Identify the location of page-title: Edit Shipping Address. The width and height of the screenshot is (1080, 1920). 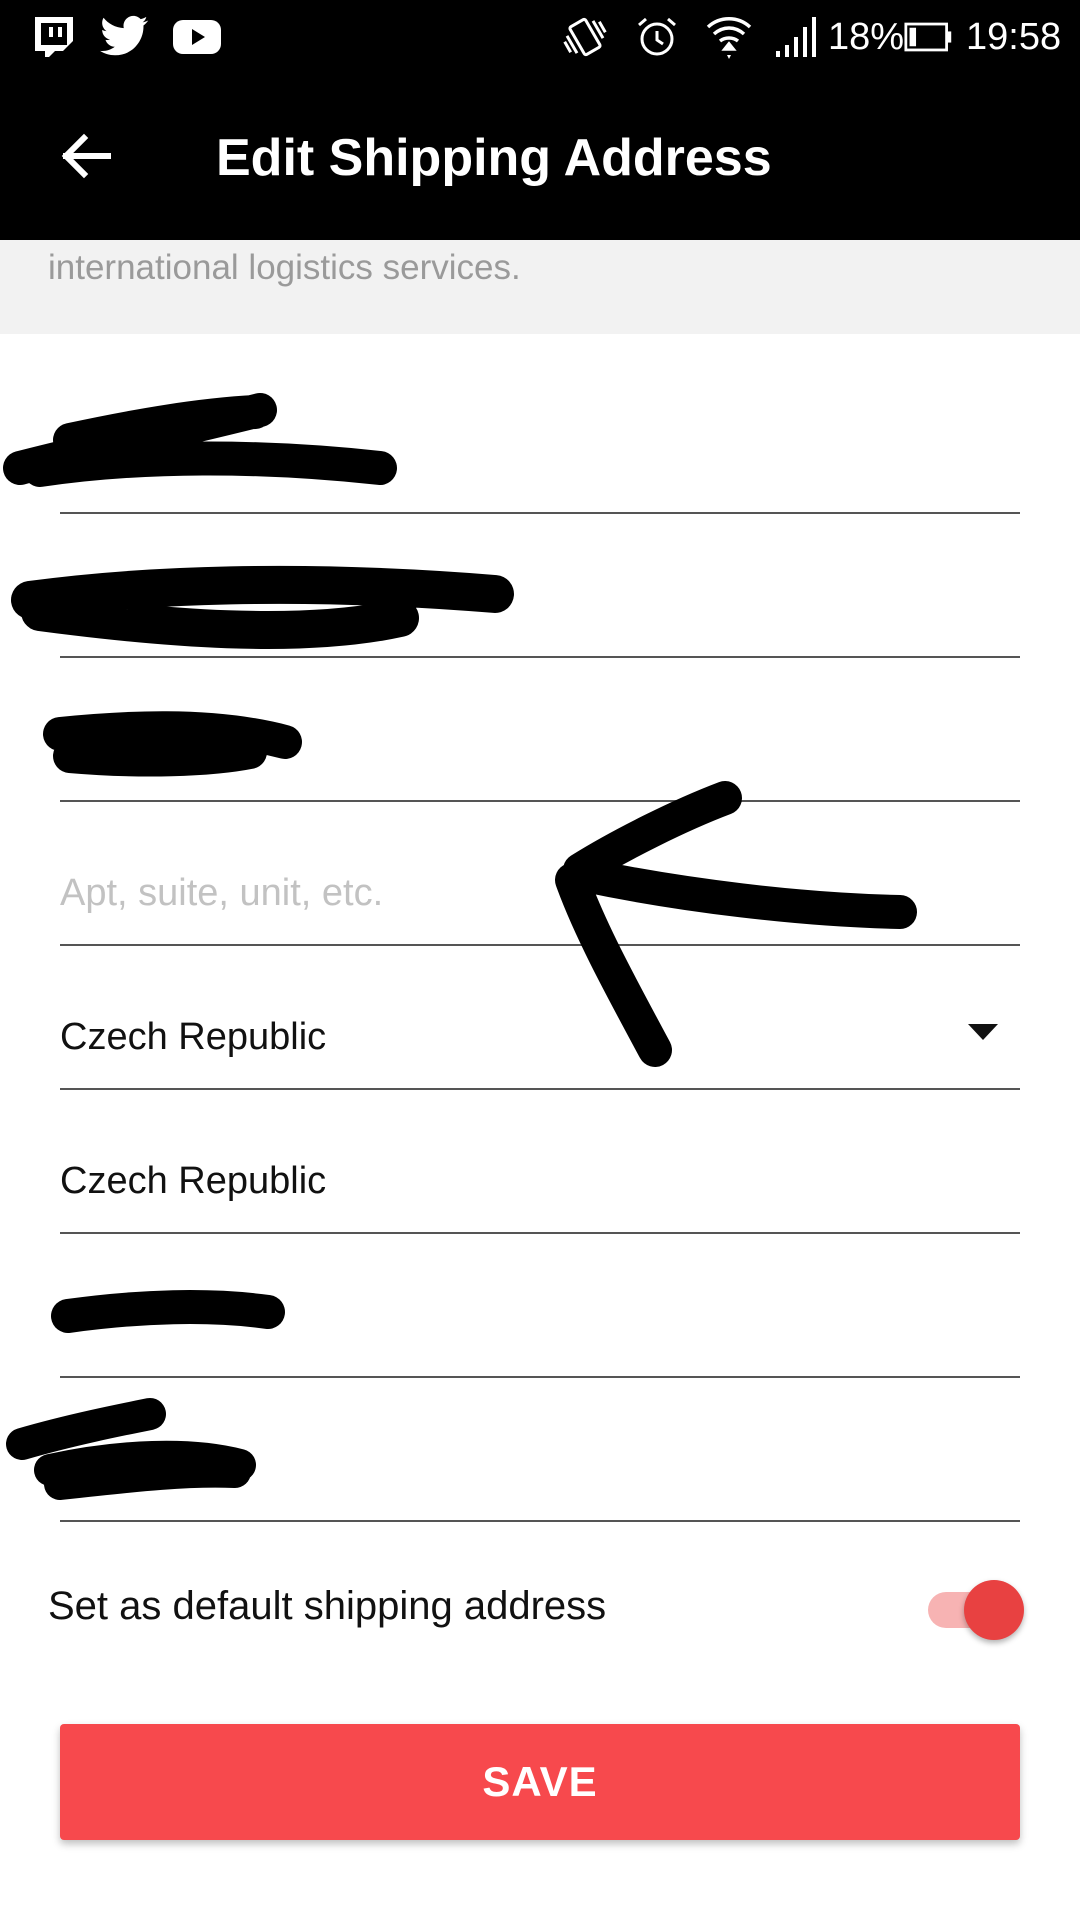
(494, 158).